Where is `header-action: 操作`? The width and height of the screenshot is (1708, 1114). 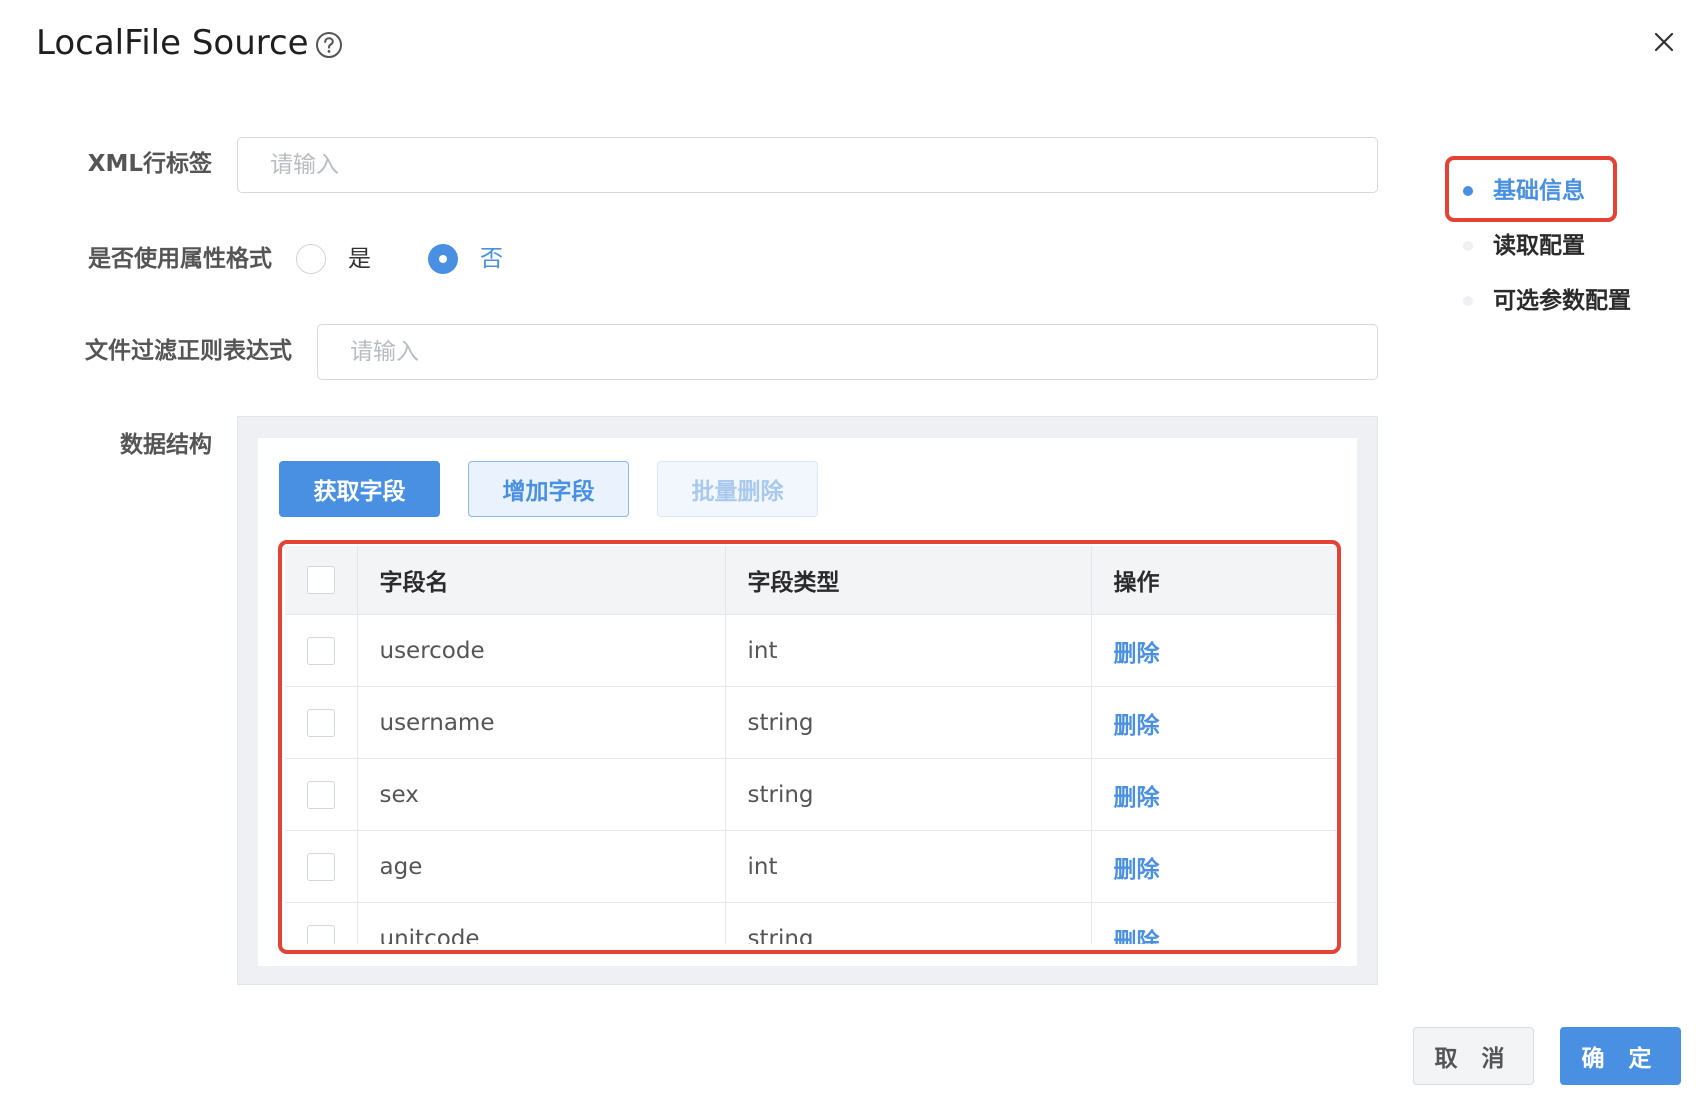
header-action: 操作 is located at coordinates (1213, 580).